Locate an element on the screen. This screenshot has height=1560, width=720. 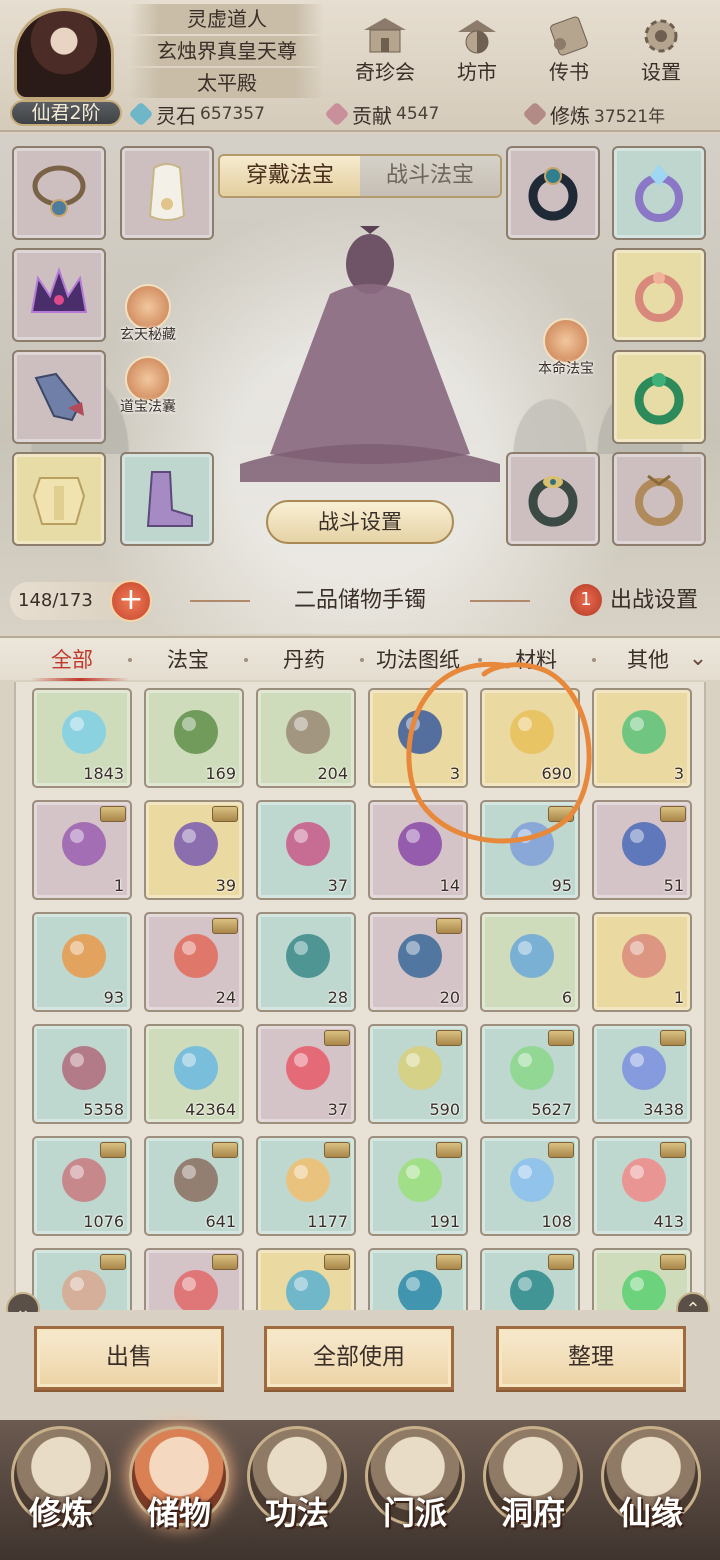
inventory-item-slot: 1076 is located at coordinates (82, 1186).